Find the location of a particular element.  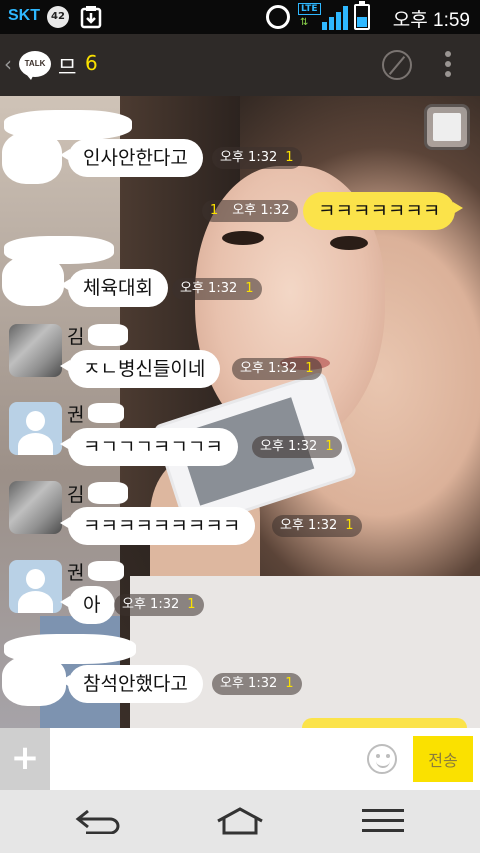

message-text: ㅋㅋㅋㅋㅋㅋㅋㅋㅋ is located at coordinates (162, 526).